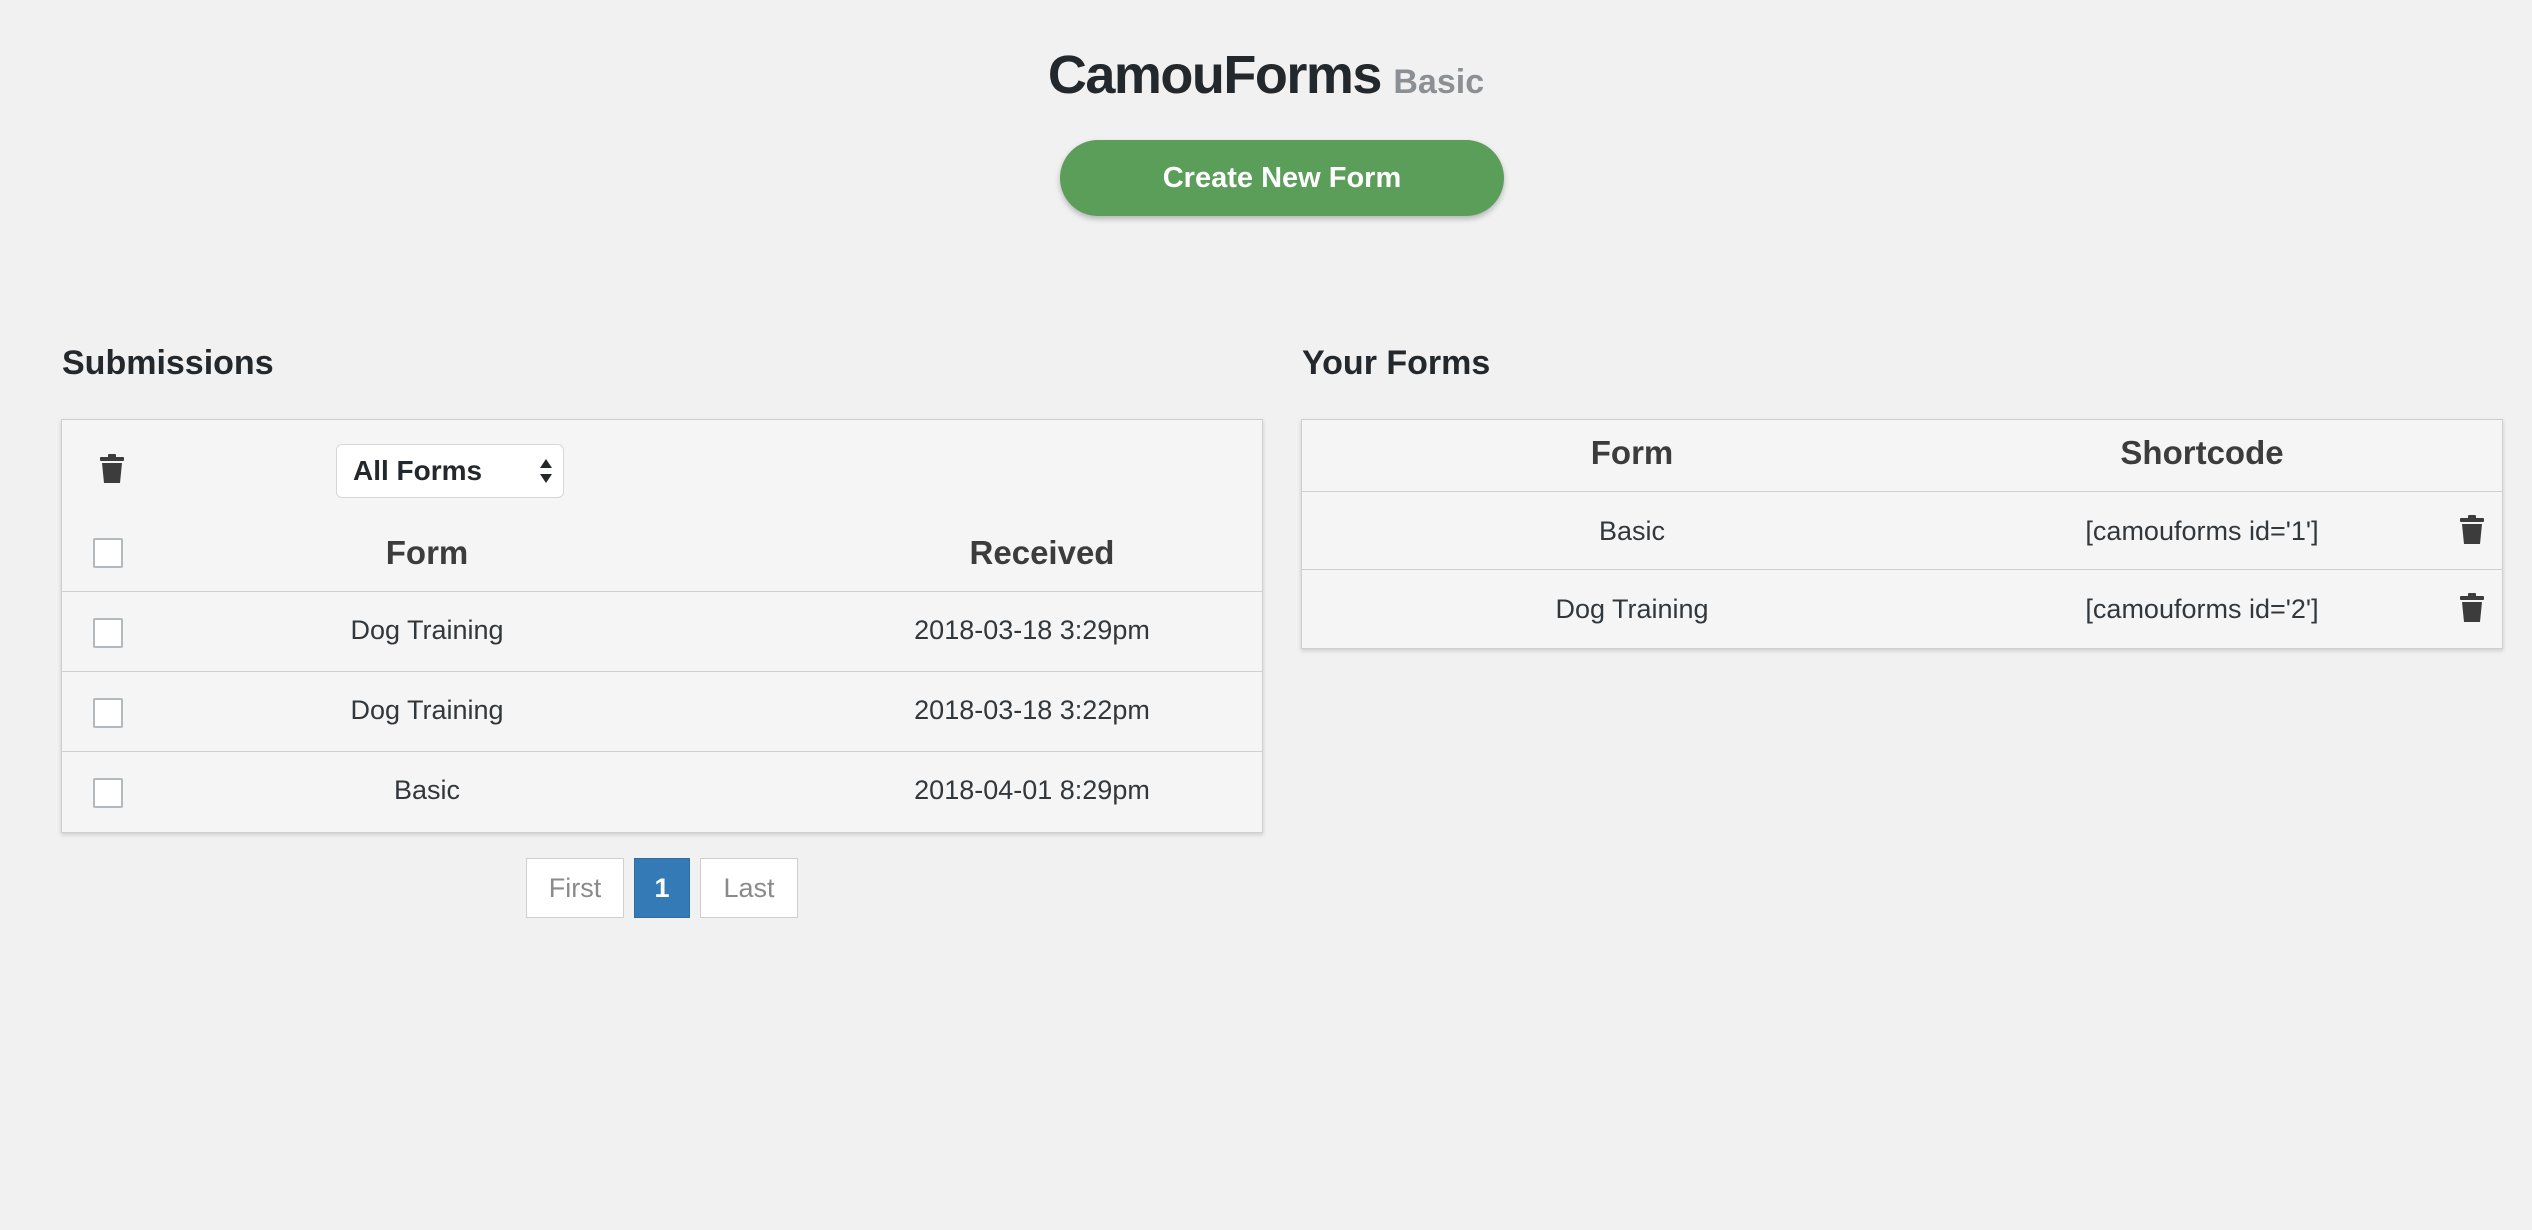  I want to click on column-header-received: Received, so click(1042, 553).